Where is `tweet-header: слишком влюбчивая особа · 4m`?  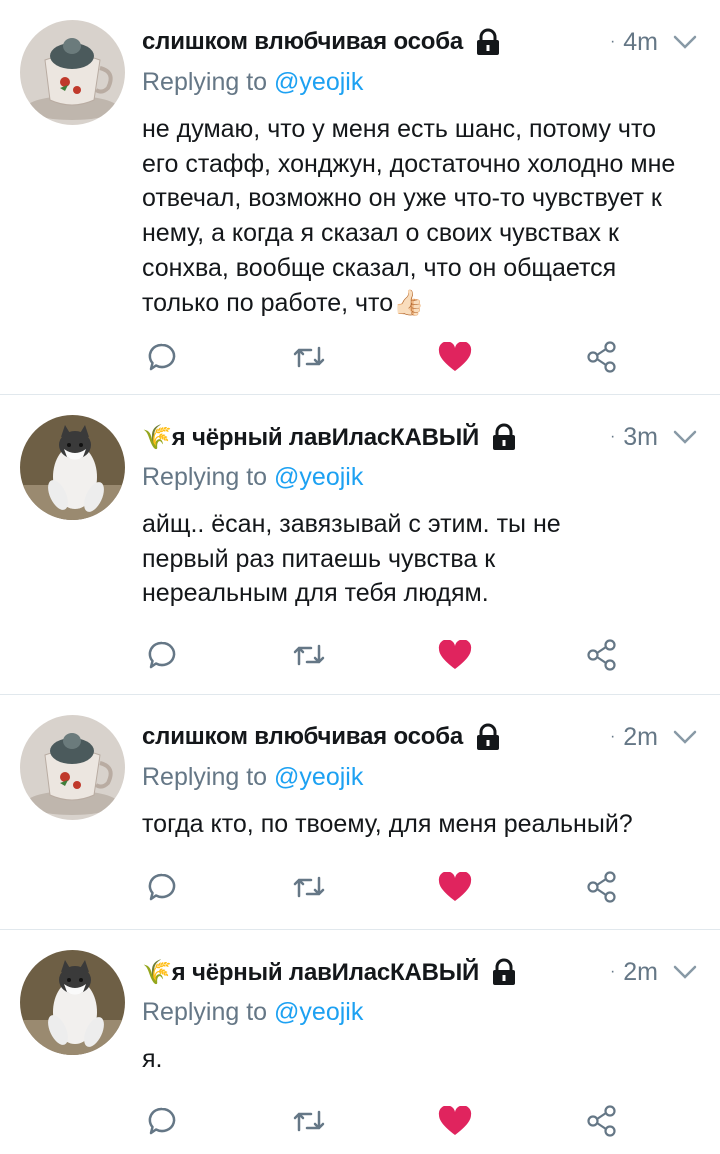 tweet-header: слишком влюбчивая особа · 4m is located at coordinates (420, 42).